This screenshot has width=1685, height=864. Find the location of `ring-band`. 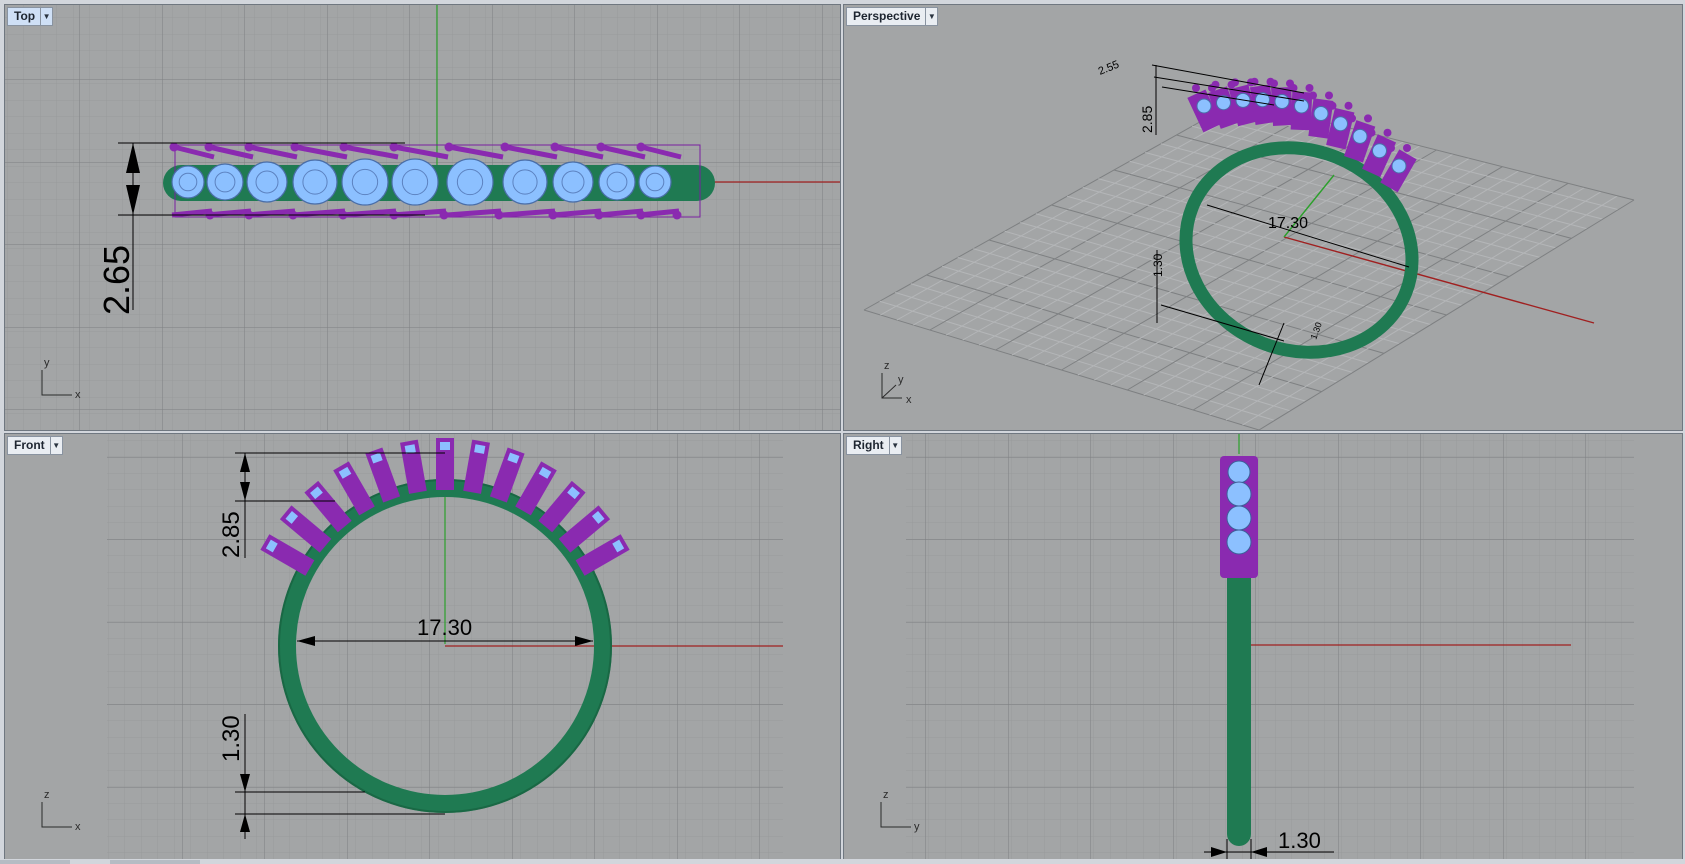

ring-band is located at coordinates (1239, 695).